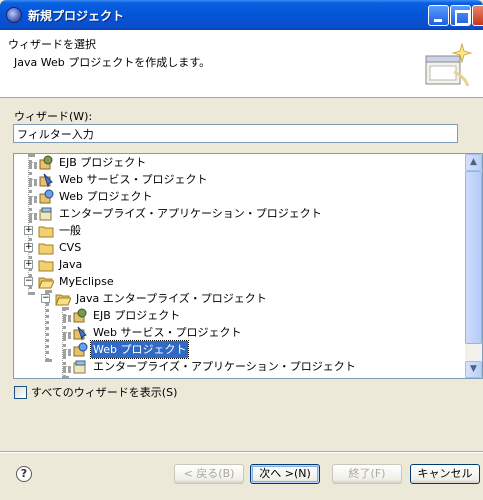 The width and height of the screenshot is (483, 500). I want to click on maximize-icon, so click(460, 15).